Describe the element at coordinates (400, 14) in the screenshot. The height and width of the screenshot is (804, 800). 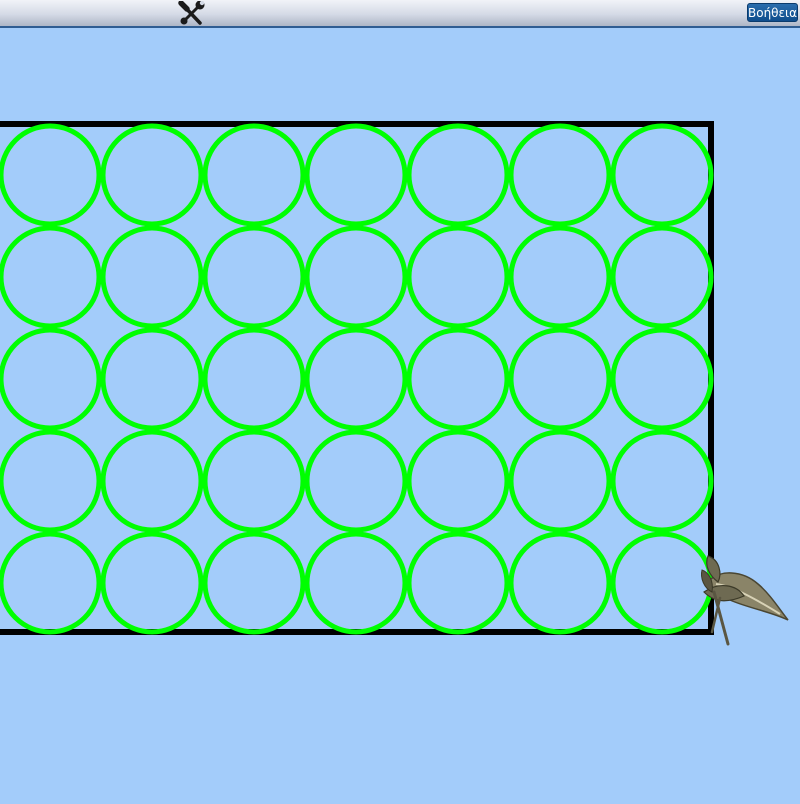
I see `top-toolbar: Βοήθεια` at that location.